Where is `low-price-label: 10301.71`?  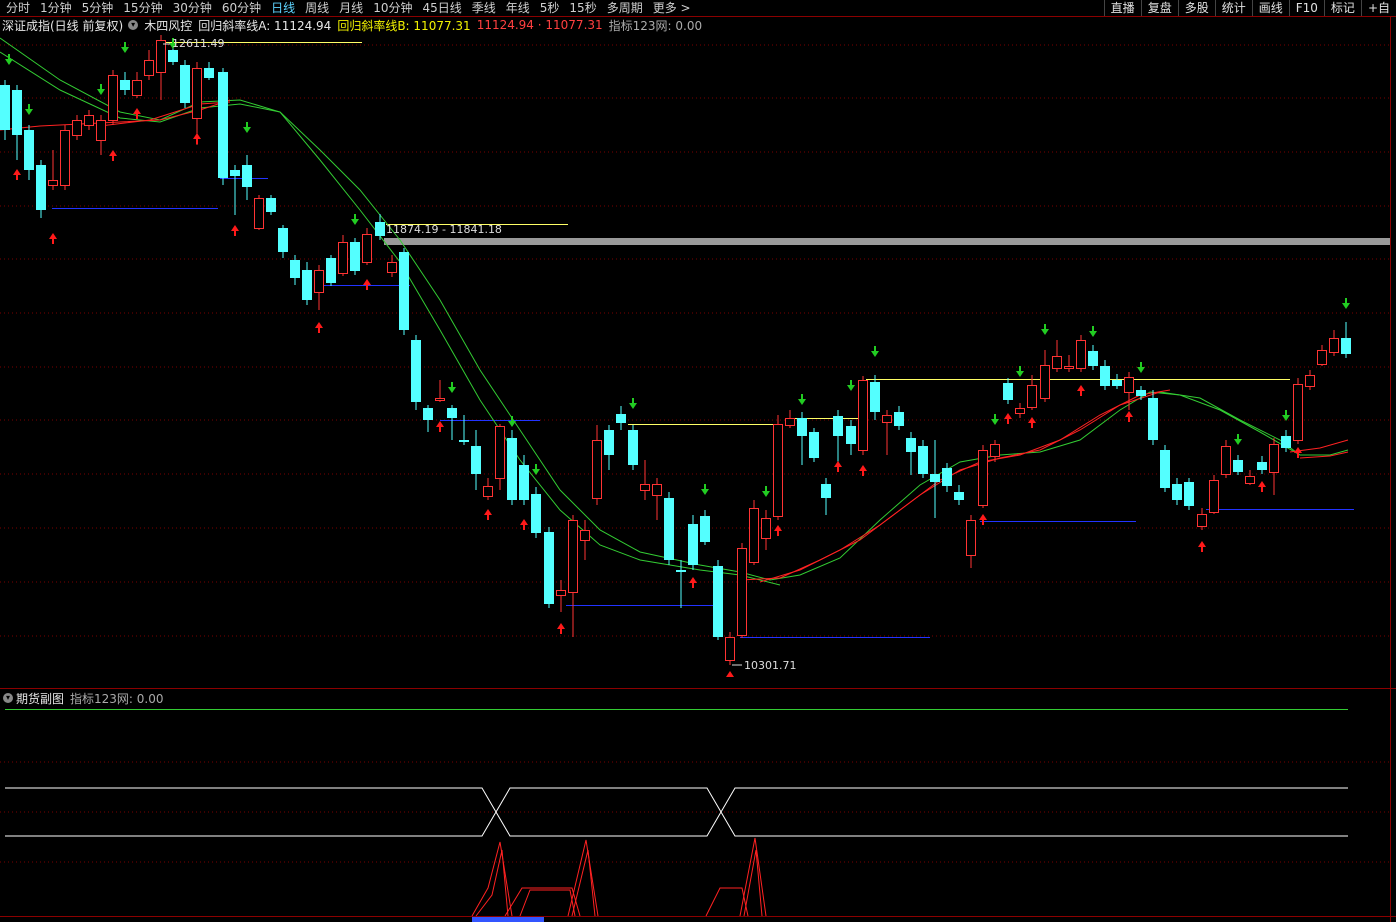 low-price-label: 10301.71 is located at coordinates (770, 665).